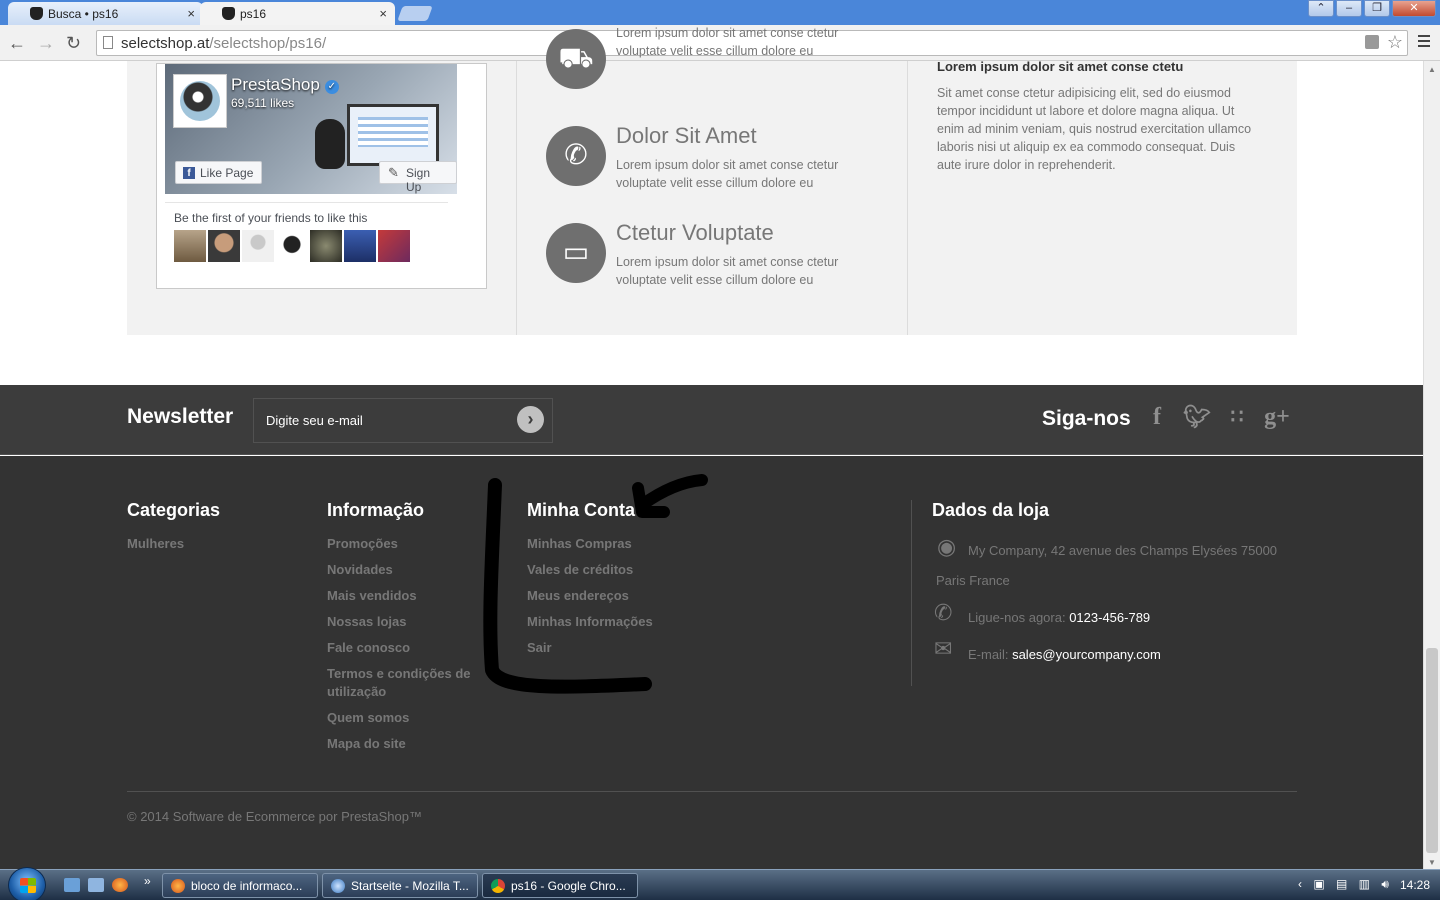  I want to click on rss-icon: ∷, so click(1237, 416).